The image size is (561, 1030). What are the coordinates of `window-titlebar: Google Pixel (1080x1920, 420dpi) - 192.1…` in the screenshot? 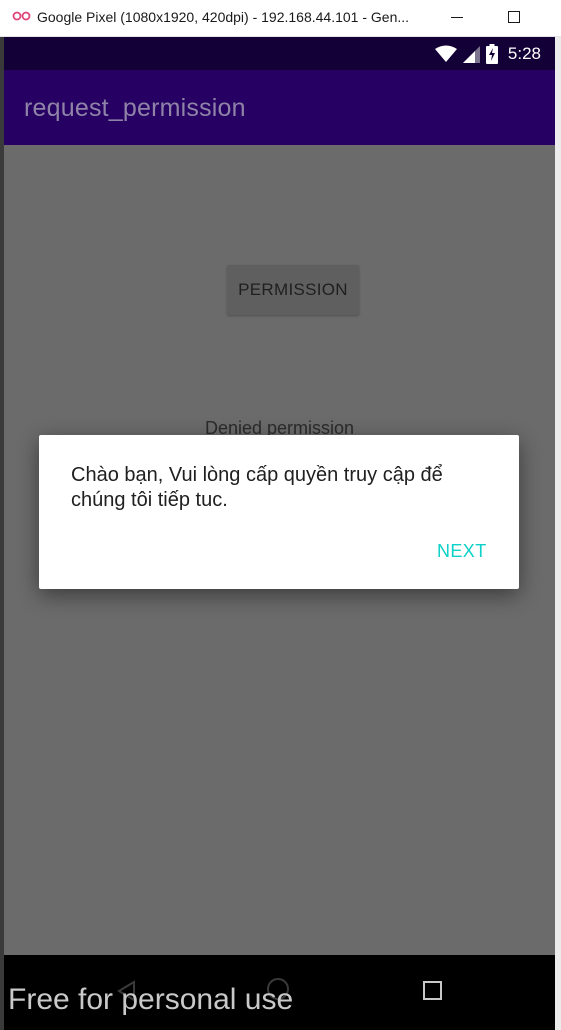 It's located at (280, 18).